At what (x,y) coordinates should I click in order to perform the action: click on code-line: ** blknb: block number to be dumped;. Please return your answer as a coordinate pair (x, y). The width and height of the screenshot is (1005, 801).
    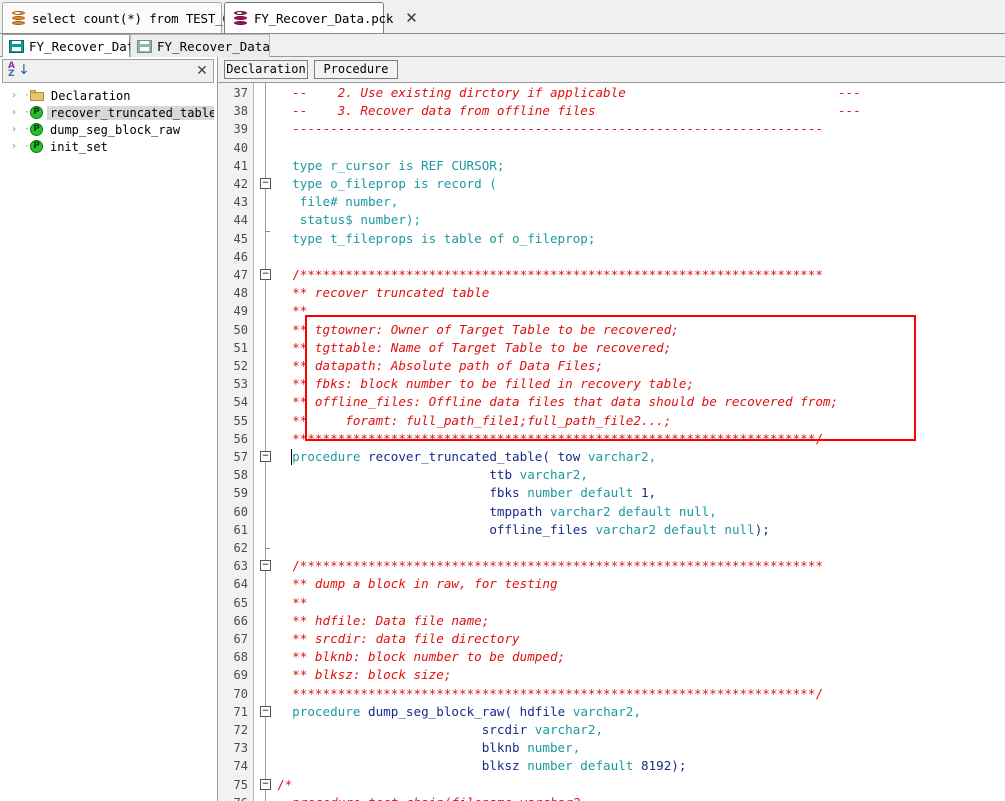
    Looking at the image, I should click on (421, 657).